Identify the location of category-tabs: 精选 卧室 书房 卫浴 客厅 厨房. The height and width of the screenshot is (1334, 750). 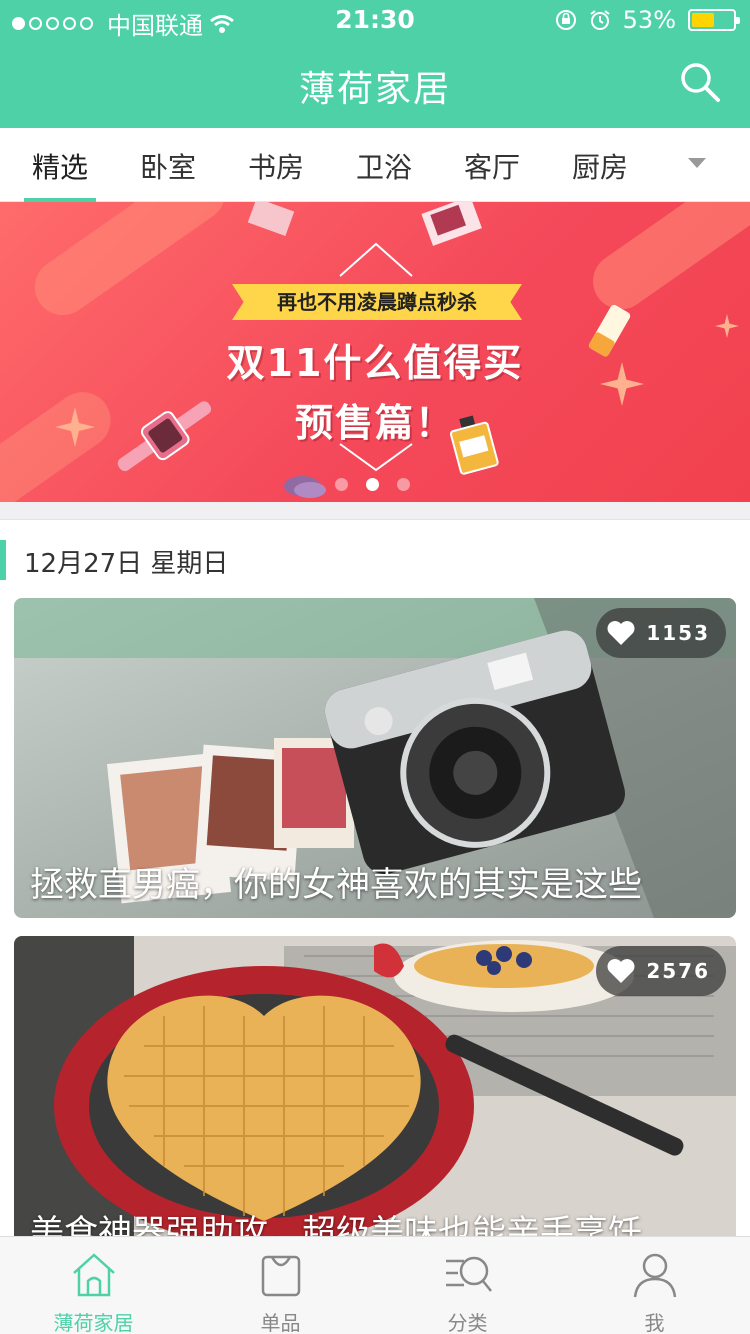
(375, 165).